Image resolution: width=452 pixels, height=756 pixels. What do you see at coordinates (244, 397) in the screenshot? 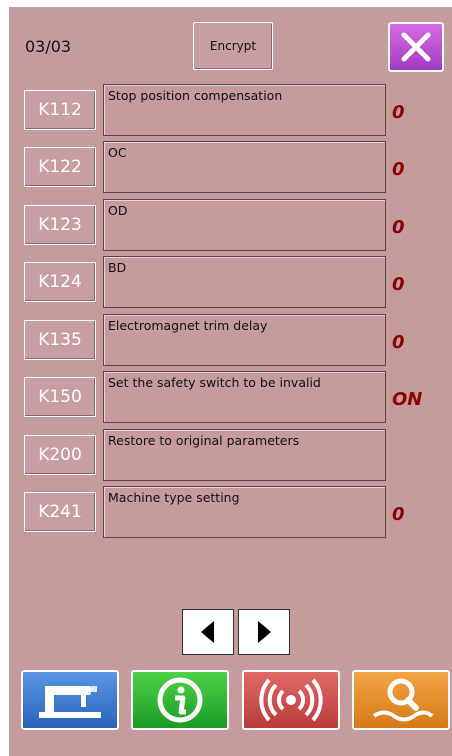
I see `param-description: Set the safety switch to be invalid` at bounding box center [244, 397].